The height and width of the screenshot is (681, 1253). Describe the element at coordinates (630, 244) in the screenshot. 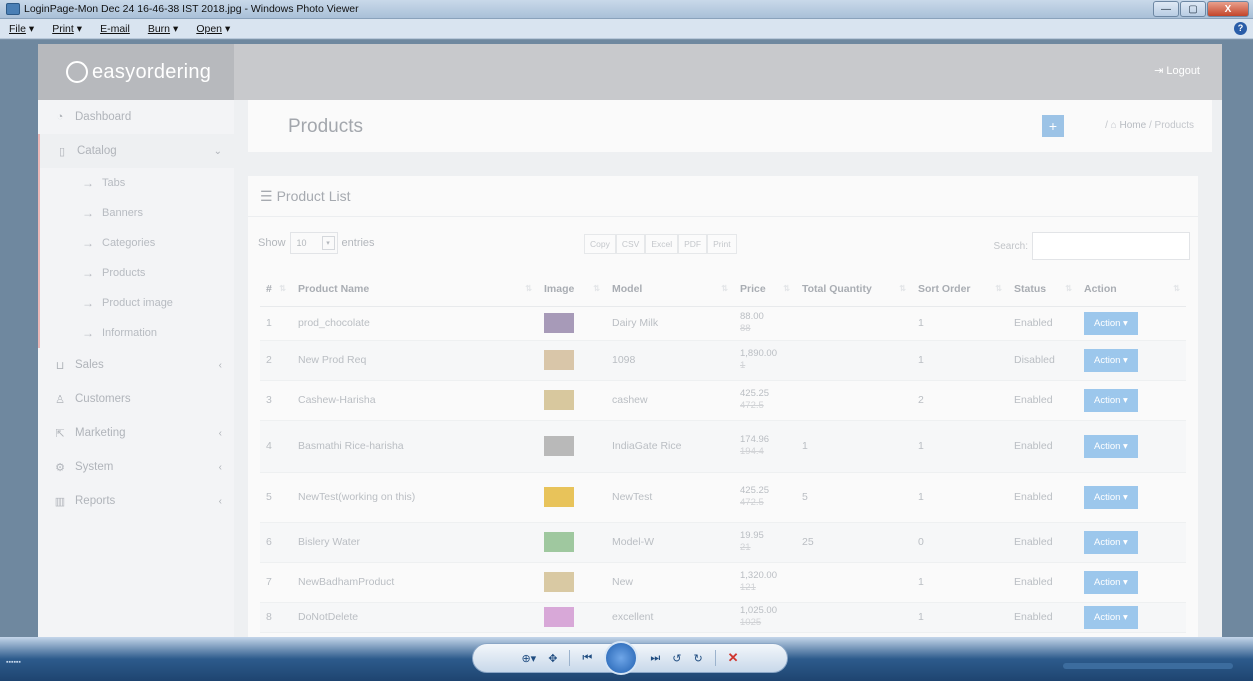

I see `csv-button: CSV` at that location.